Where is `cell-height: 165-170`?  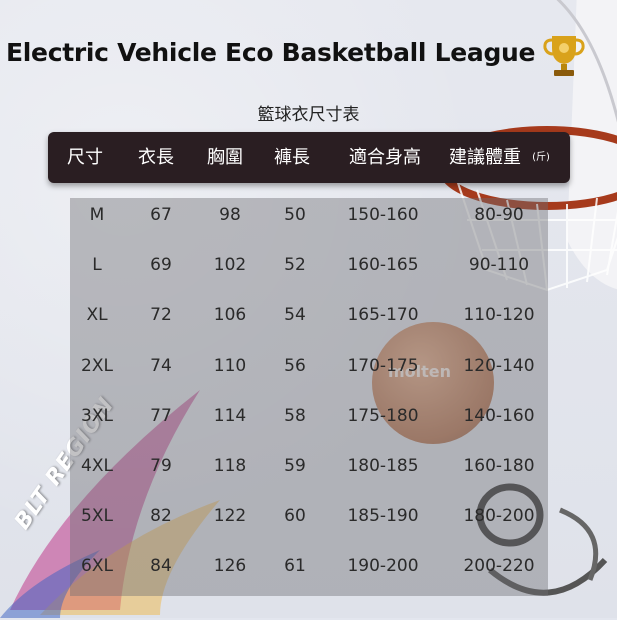
cell-height: 165-170 is located at coordinates (383, 315).